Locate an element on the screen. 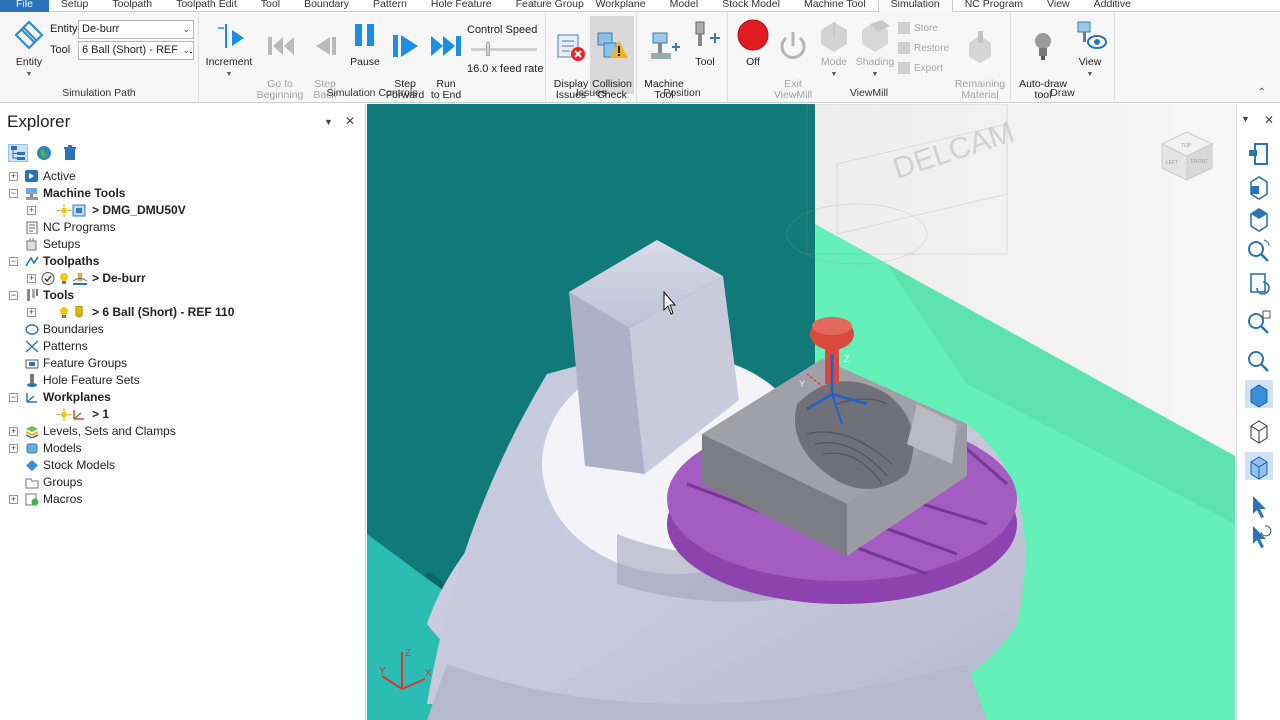  trash-icon is located at coordinates (70, 153).